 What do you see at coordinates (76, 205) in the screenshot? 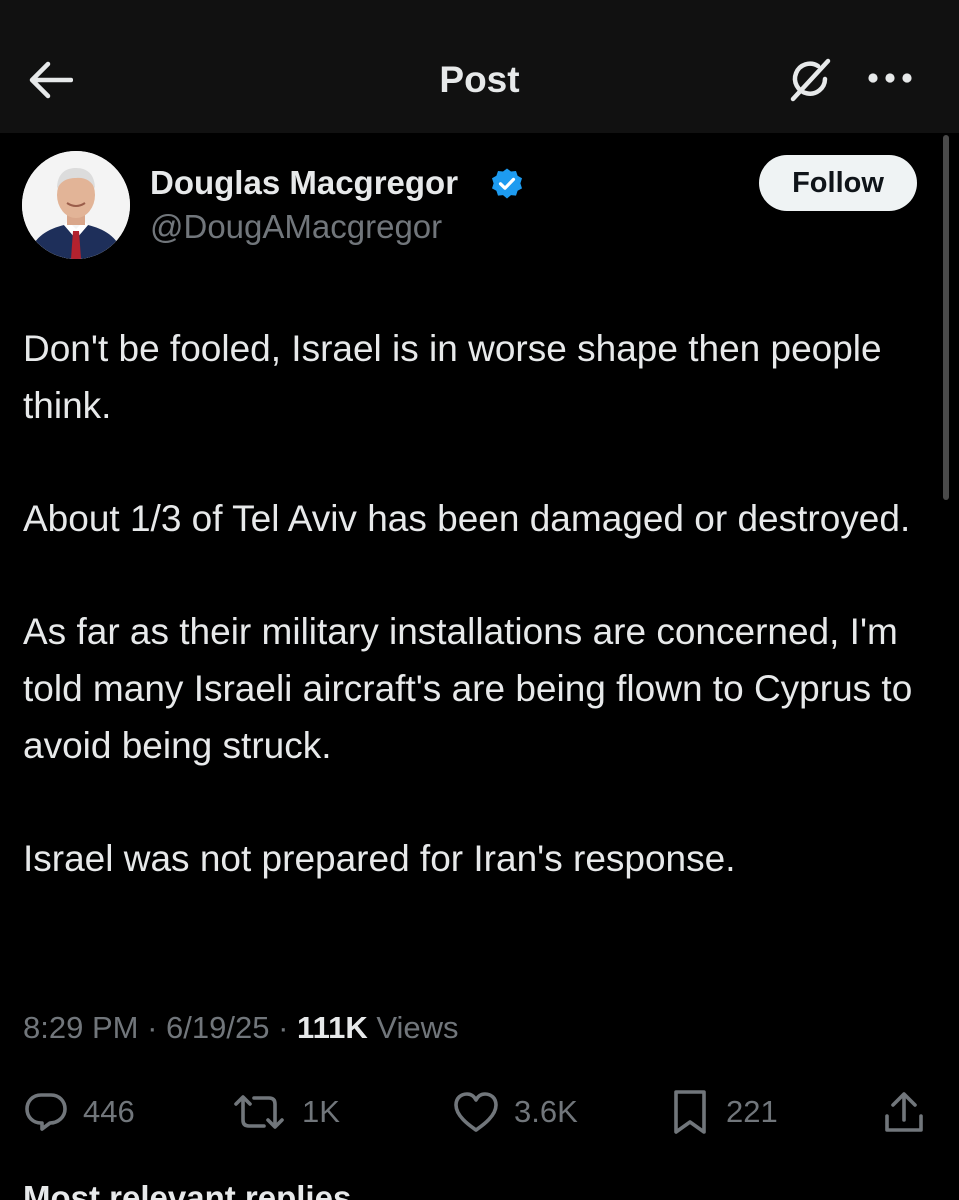
I see `avatar` at bounding box center [76, 205].